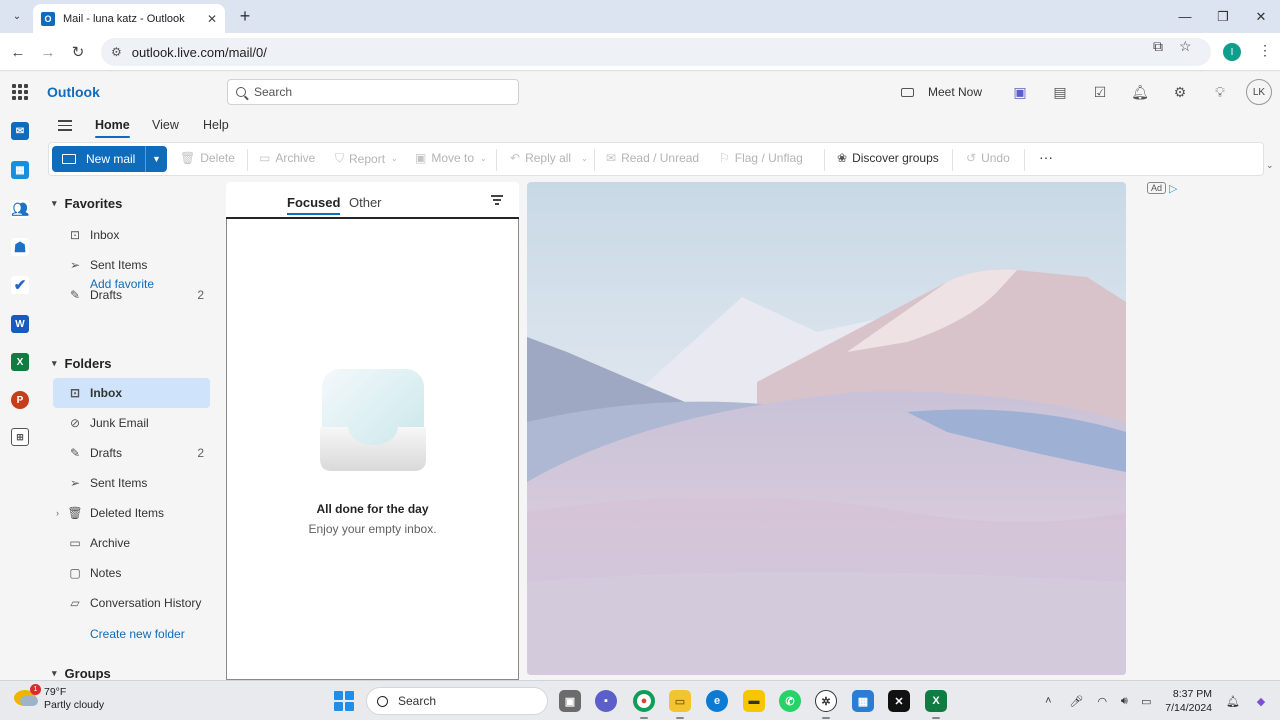 The image size is (1280, 720). What do you see at coordinates (20, 170) in the screenshot?
I see `calendar-app-icon: ▦` at bounding box center [20, 170].